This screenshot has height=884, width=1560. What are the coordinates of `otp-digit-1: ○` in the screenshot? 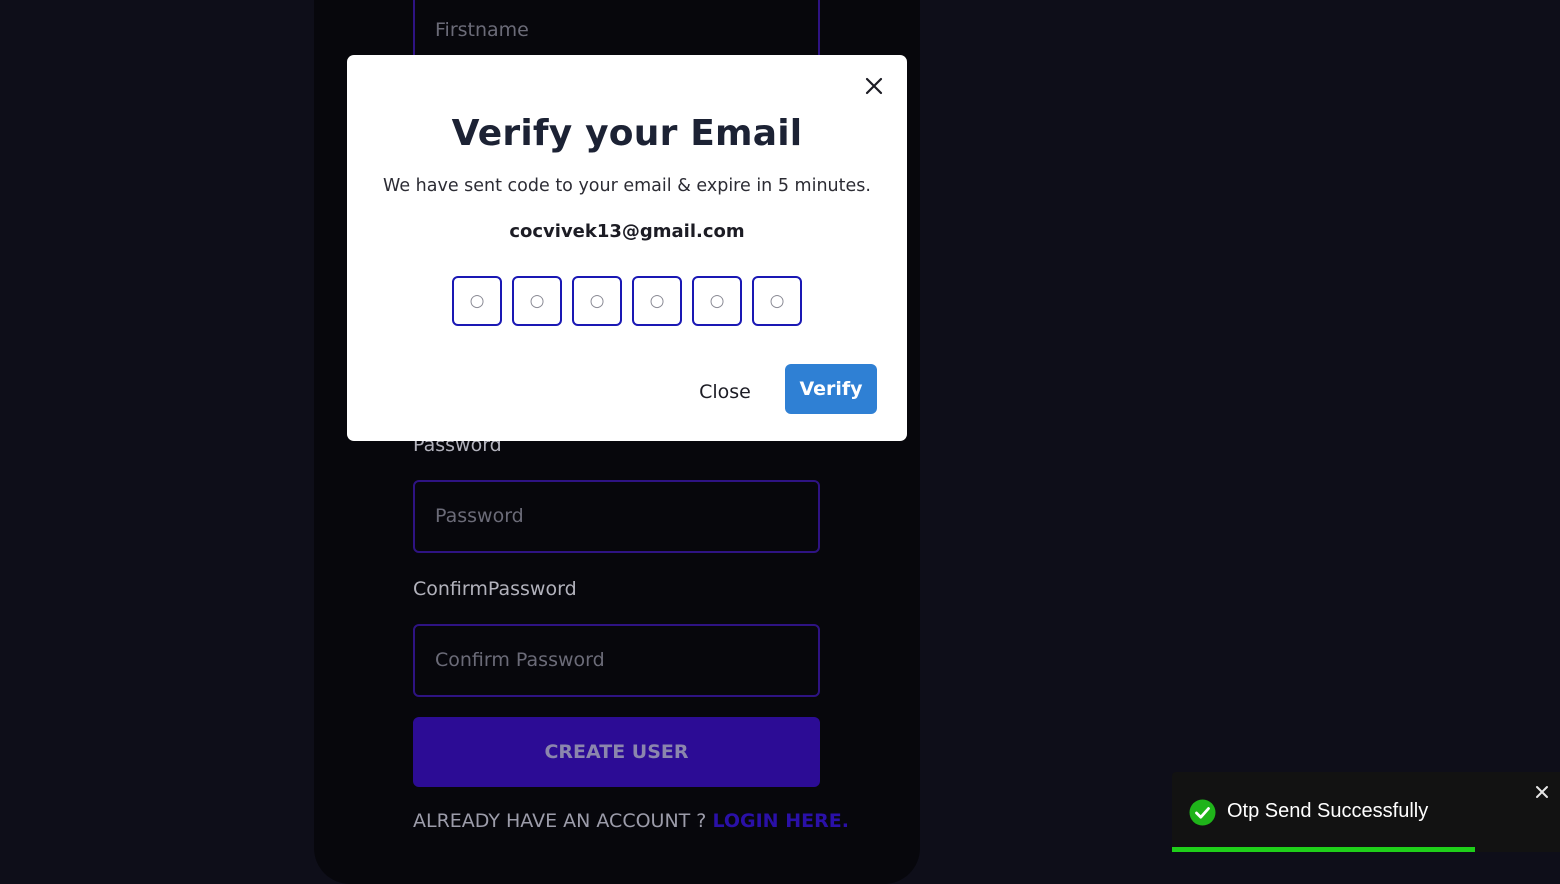 It's located at (477, 301).